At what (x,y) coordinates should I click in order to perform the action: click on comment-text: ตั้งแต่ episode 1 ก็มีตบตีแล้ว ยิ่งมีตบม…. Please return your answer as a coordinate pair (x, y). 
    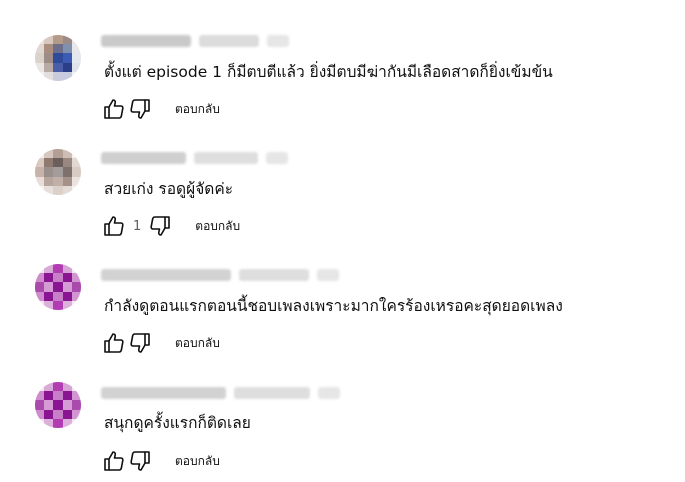
    Looking at the image, I should click on (328, 72).